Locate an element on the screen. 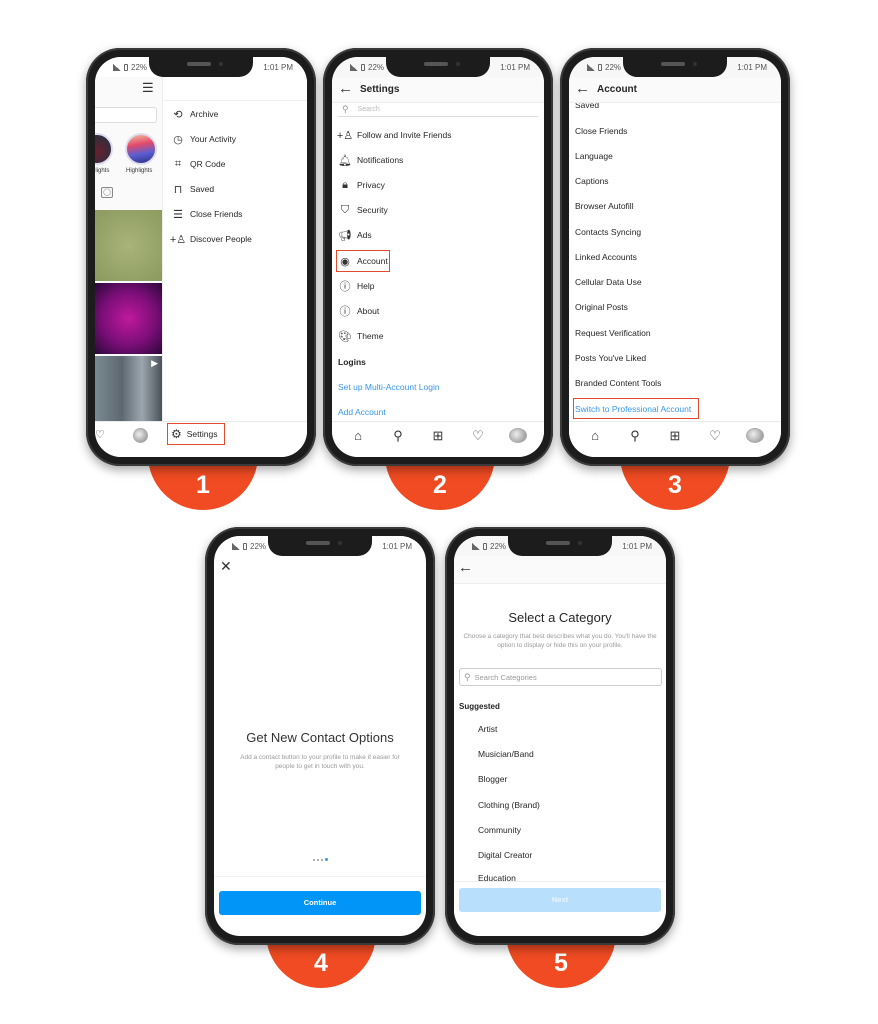 This screenshot has width=878, height=1024. page-indicator is located at coordinates (320, 859).